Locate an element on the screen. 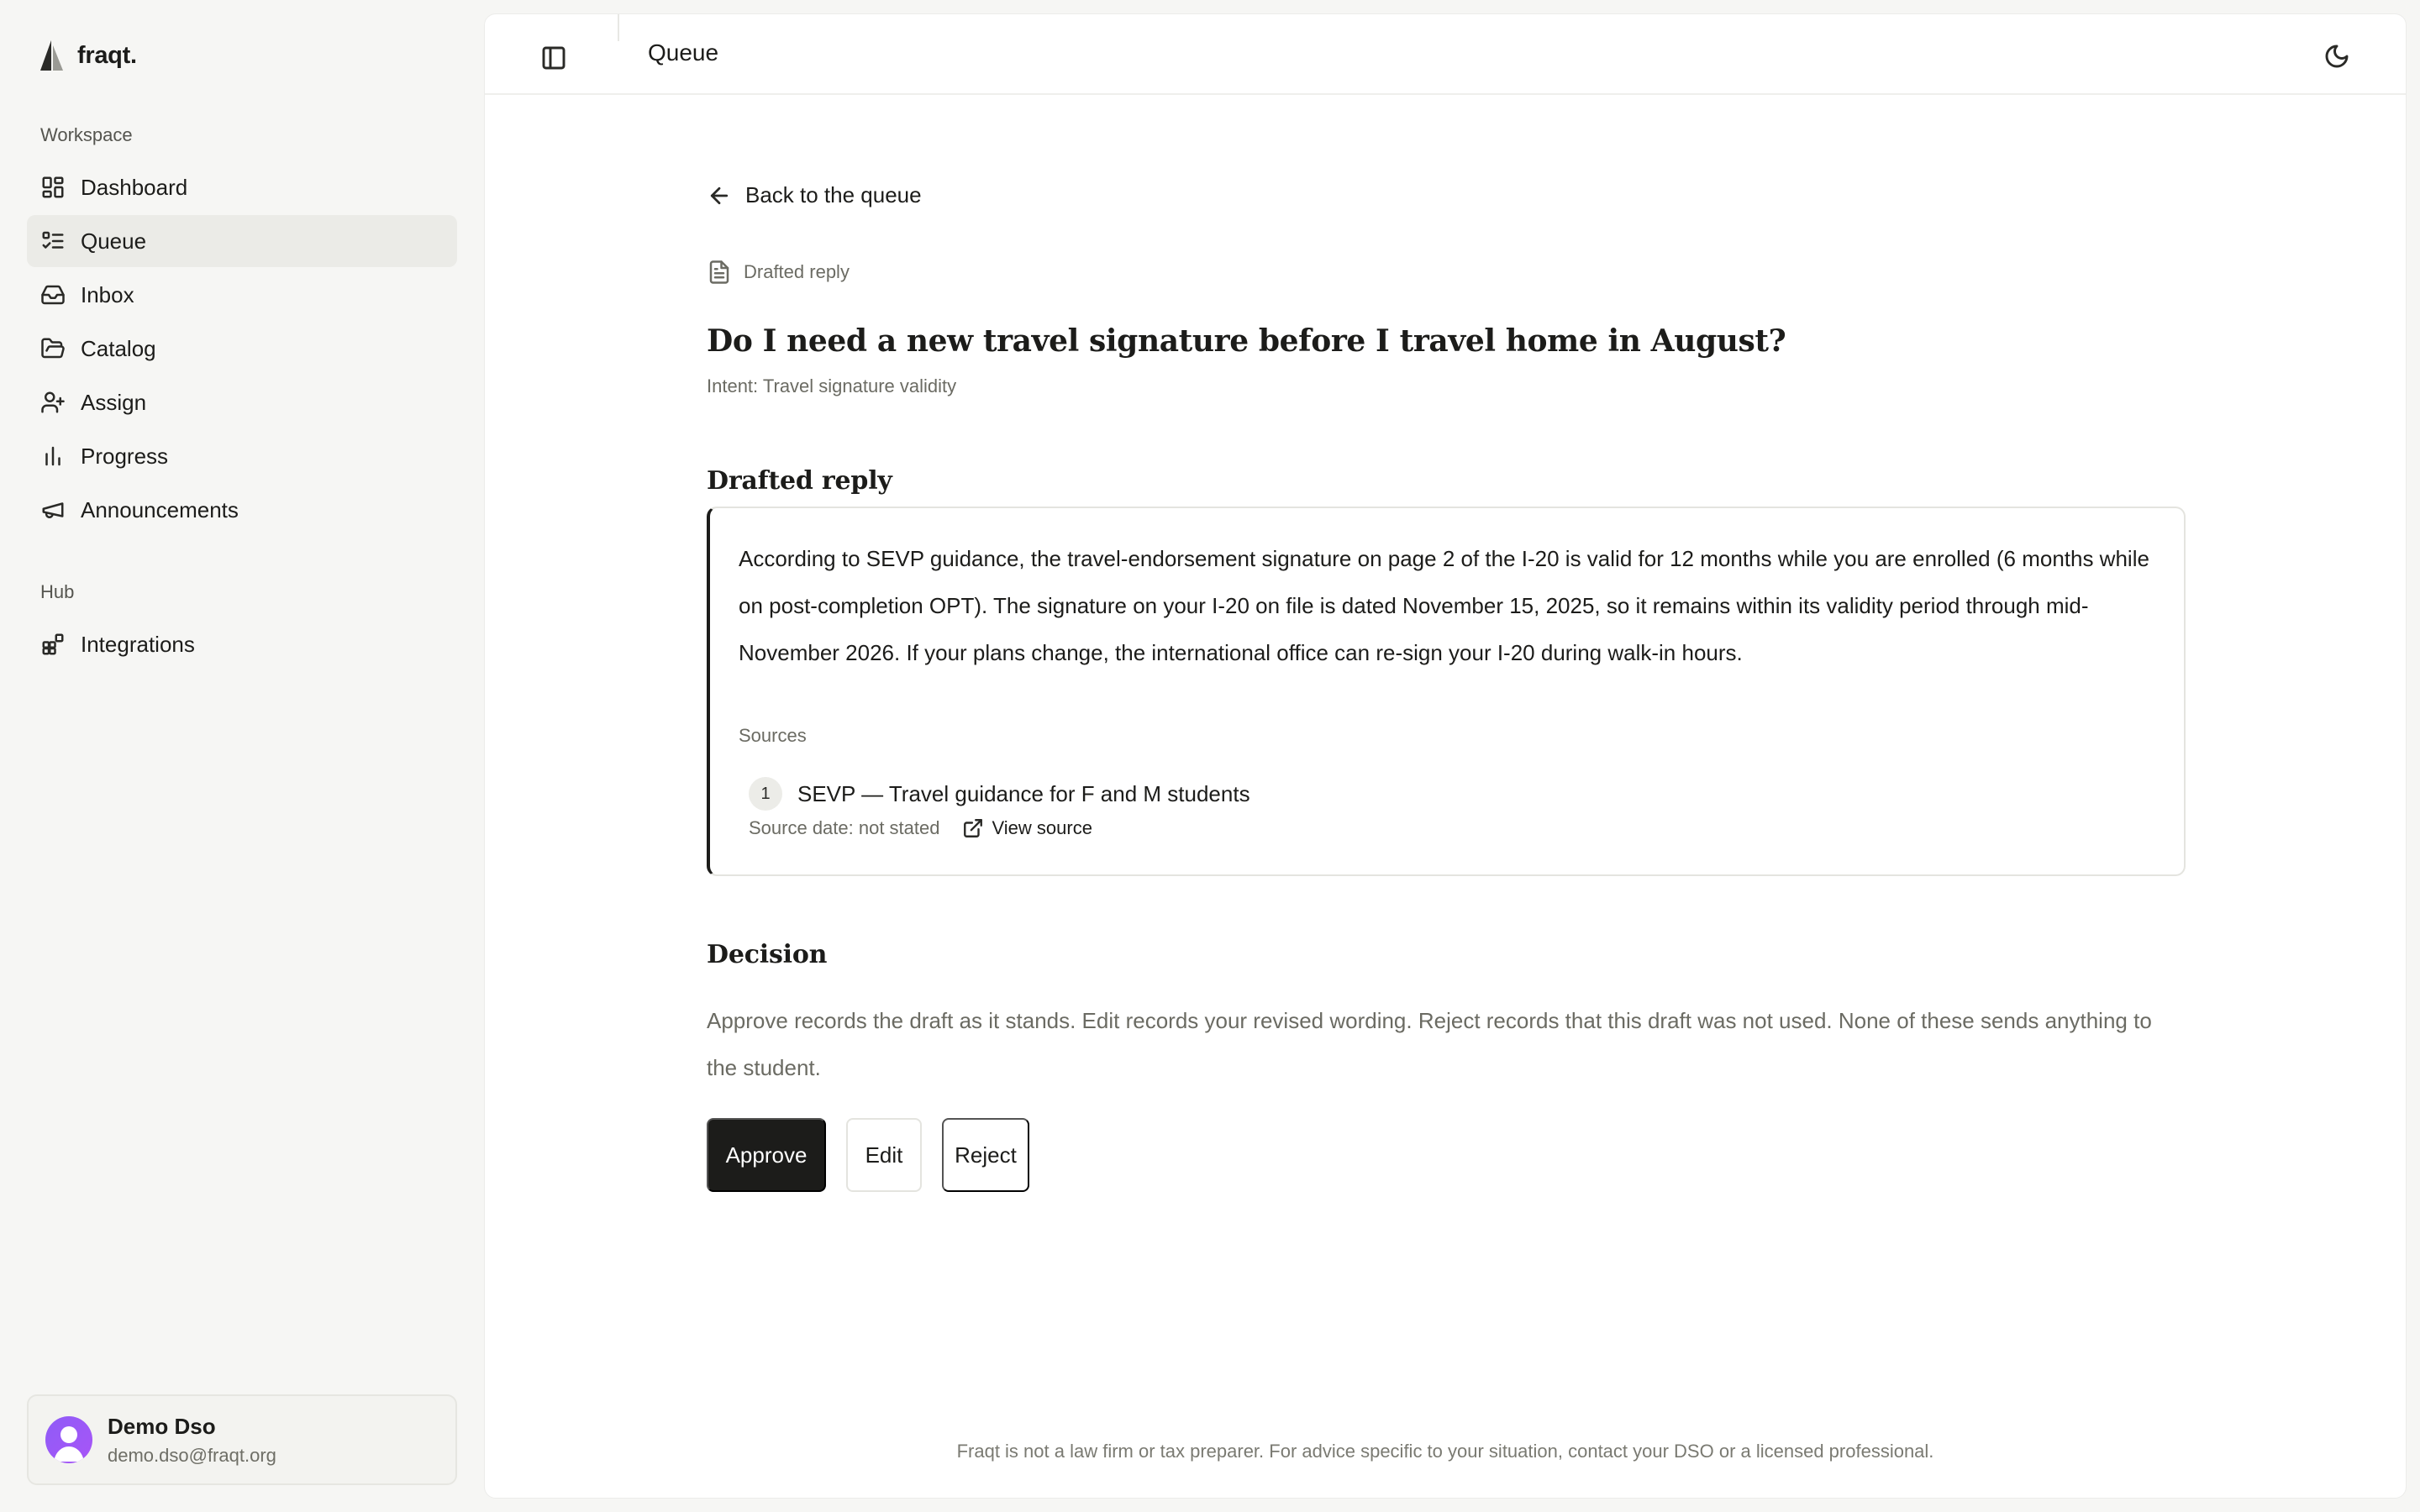 This screenshot has width=2420, height=1512. sidebar-item-integrations: Integrations is located at coordinates (242, 644).